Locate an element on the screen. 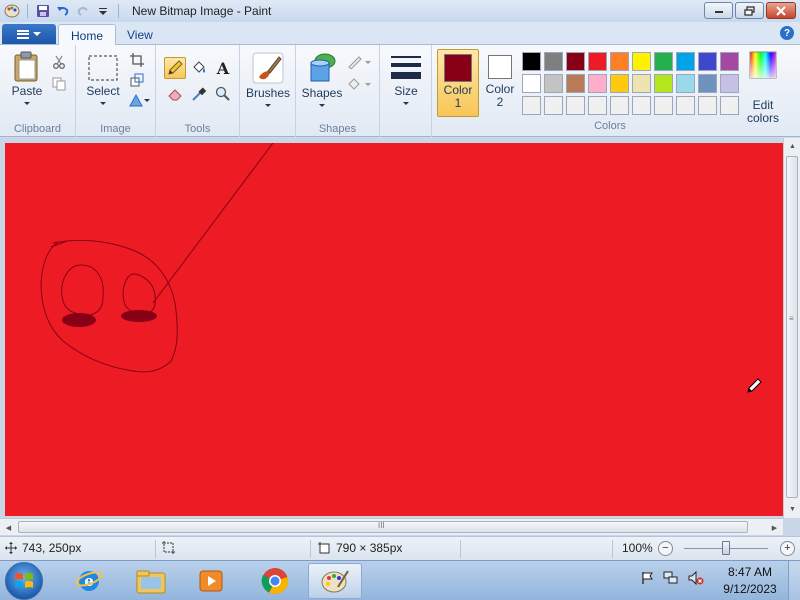 Image resolution: width=800 pixels, height=600 pixels. shapes-button: Shapes is located at coordinates (322, 79).